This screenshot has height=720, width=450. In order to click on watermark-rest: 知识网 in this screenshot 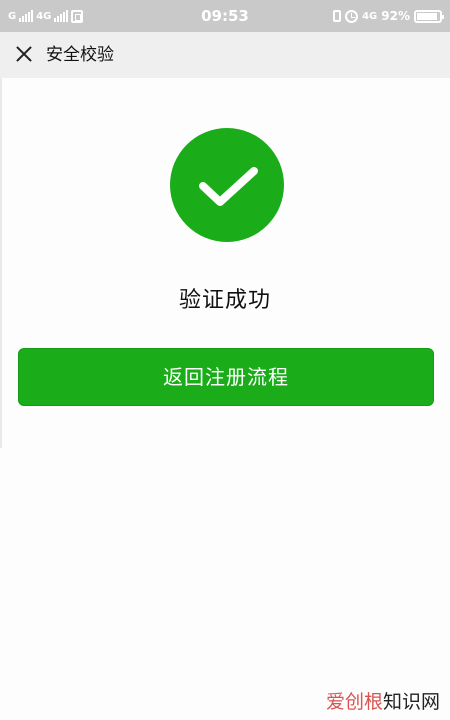, I will do `click(411, 702)`.